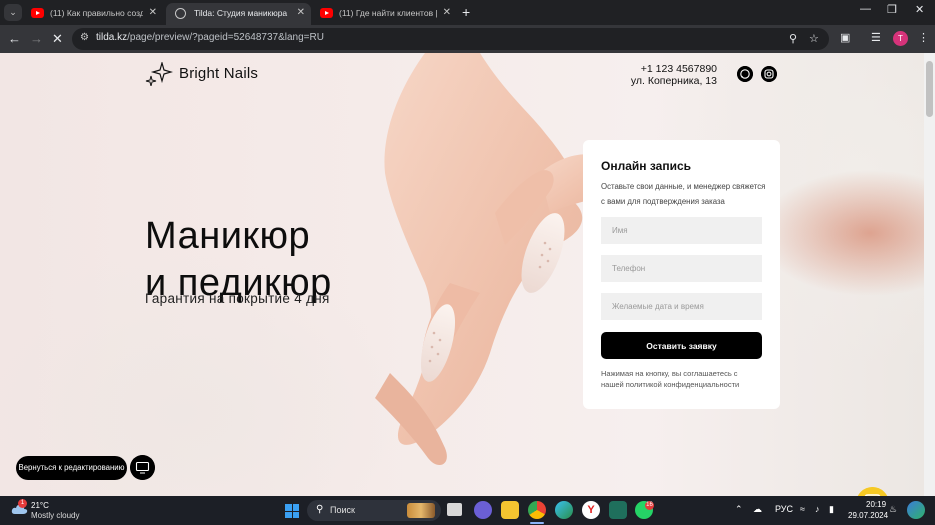  I want to click on search-label: Поиск, so click(342, 510).